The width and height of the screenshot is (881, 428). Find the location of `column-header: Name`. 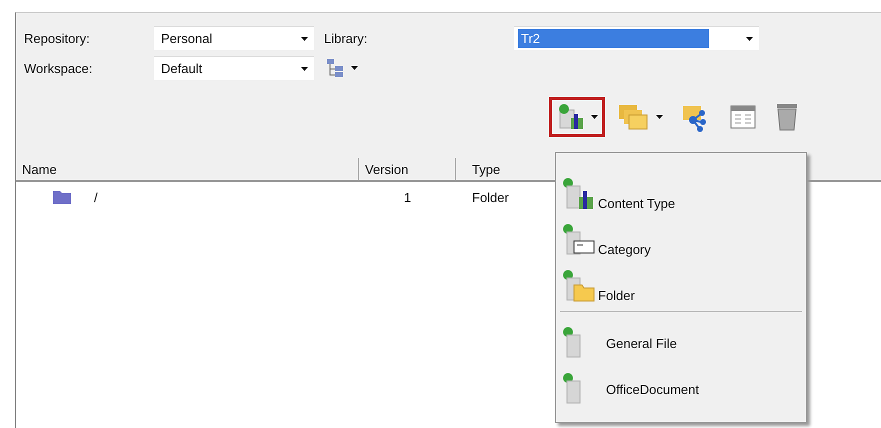

column-header: Name is located at coordinates (187, 169).